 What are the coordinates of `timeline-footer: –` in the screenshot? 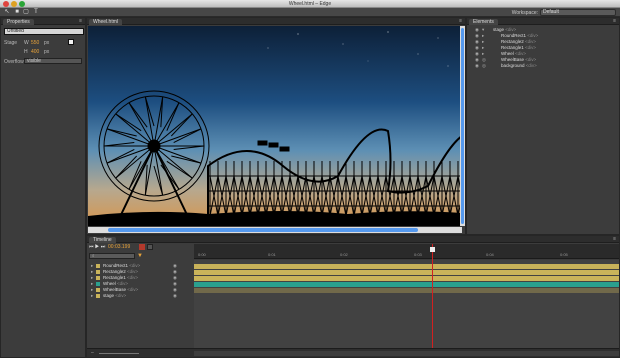 It's located at (353, 352).